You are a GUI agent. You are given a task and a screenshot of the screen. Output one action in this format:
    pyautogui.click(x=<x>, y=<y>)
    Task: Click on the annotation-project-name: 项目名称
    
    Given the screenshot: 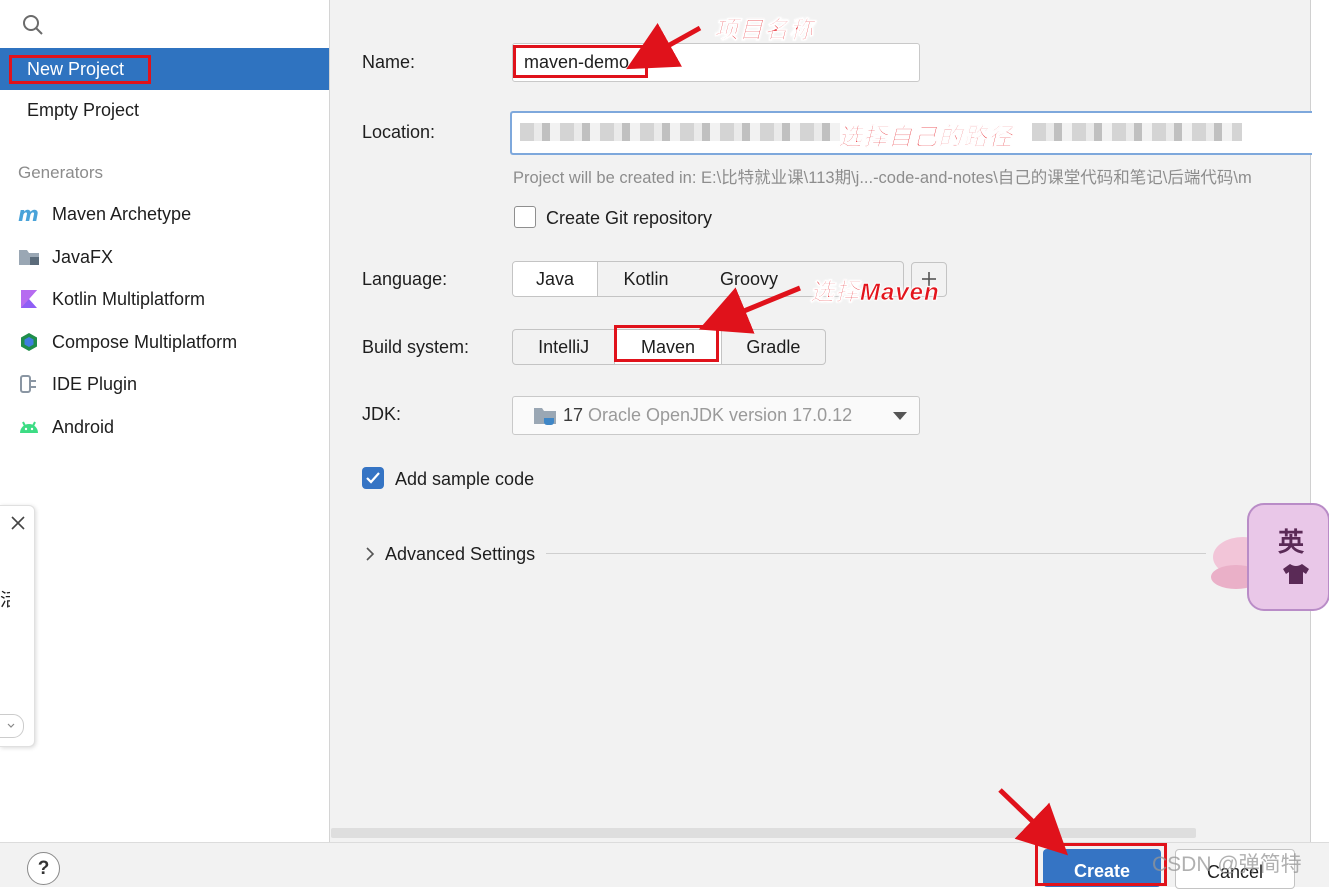 What is the action you would take?
    pyautogui.click(x=764, y=31)
    